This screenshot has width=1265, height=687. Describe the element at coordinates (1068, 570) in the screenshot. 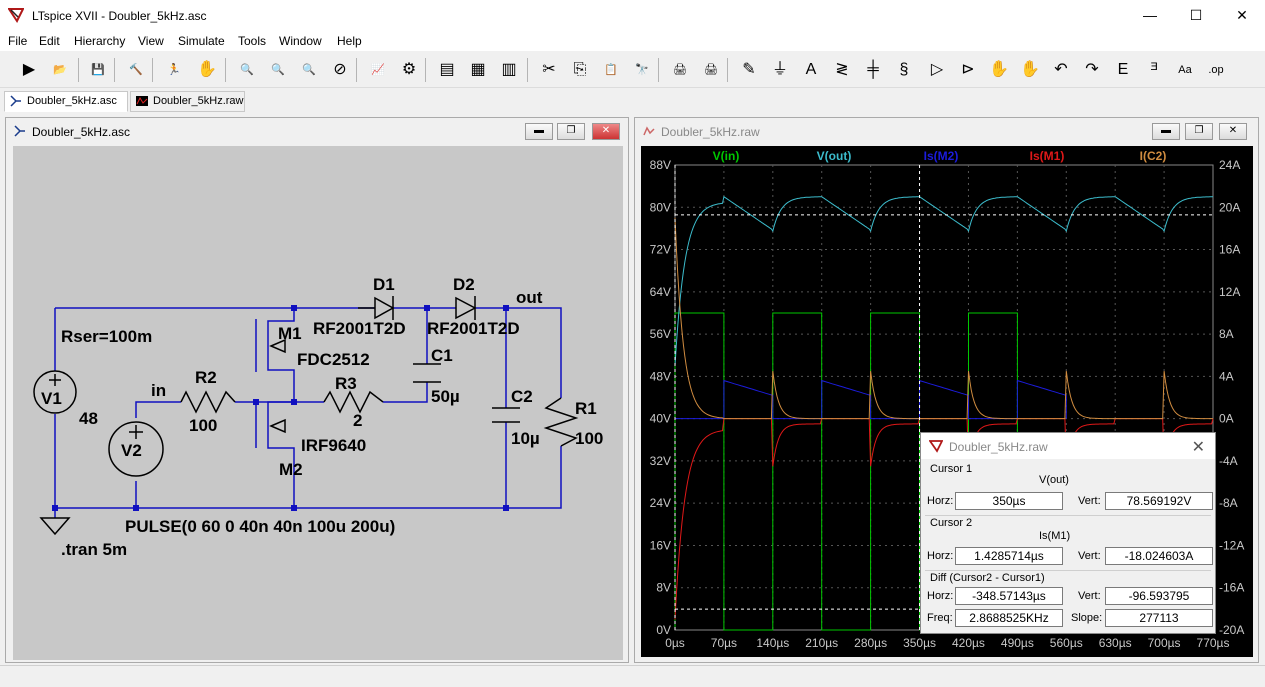

I see `group-divider` at that location.